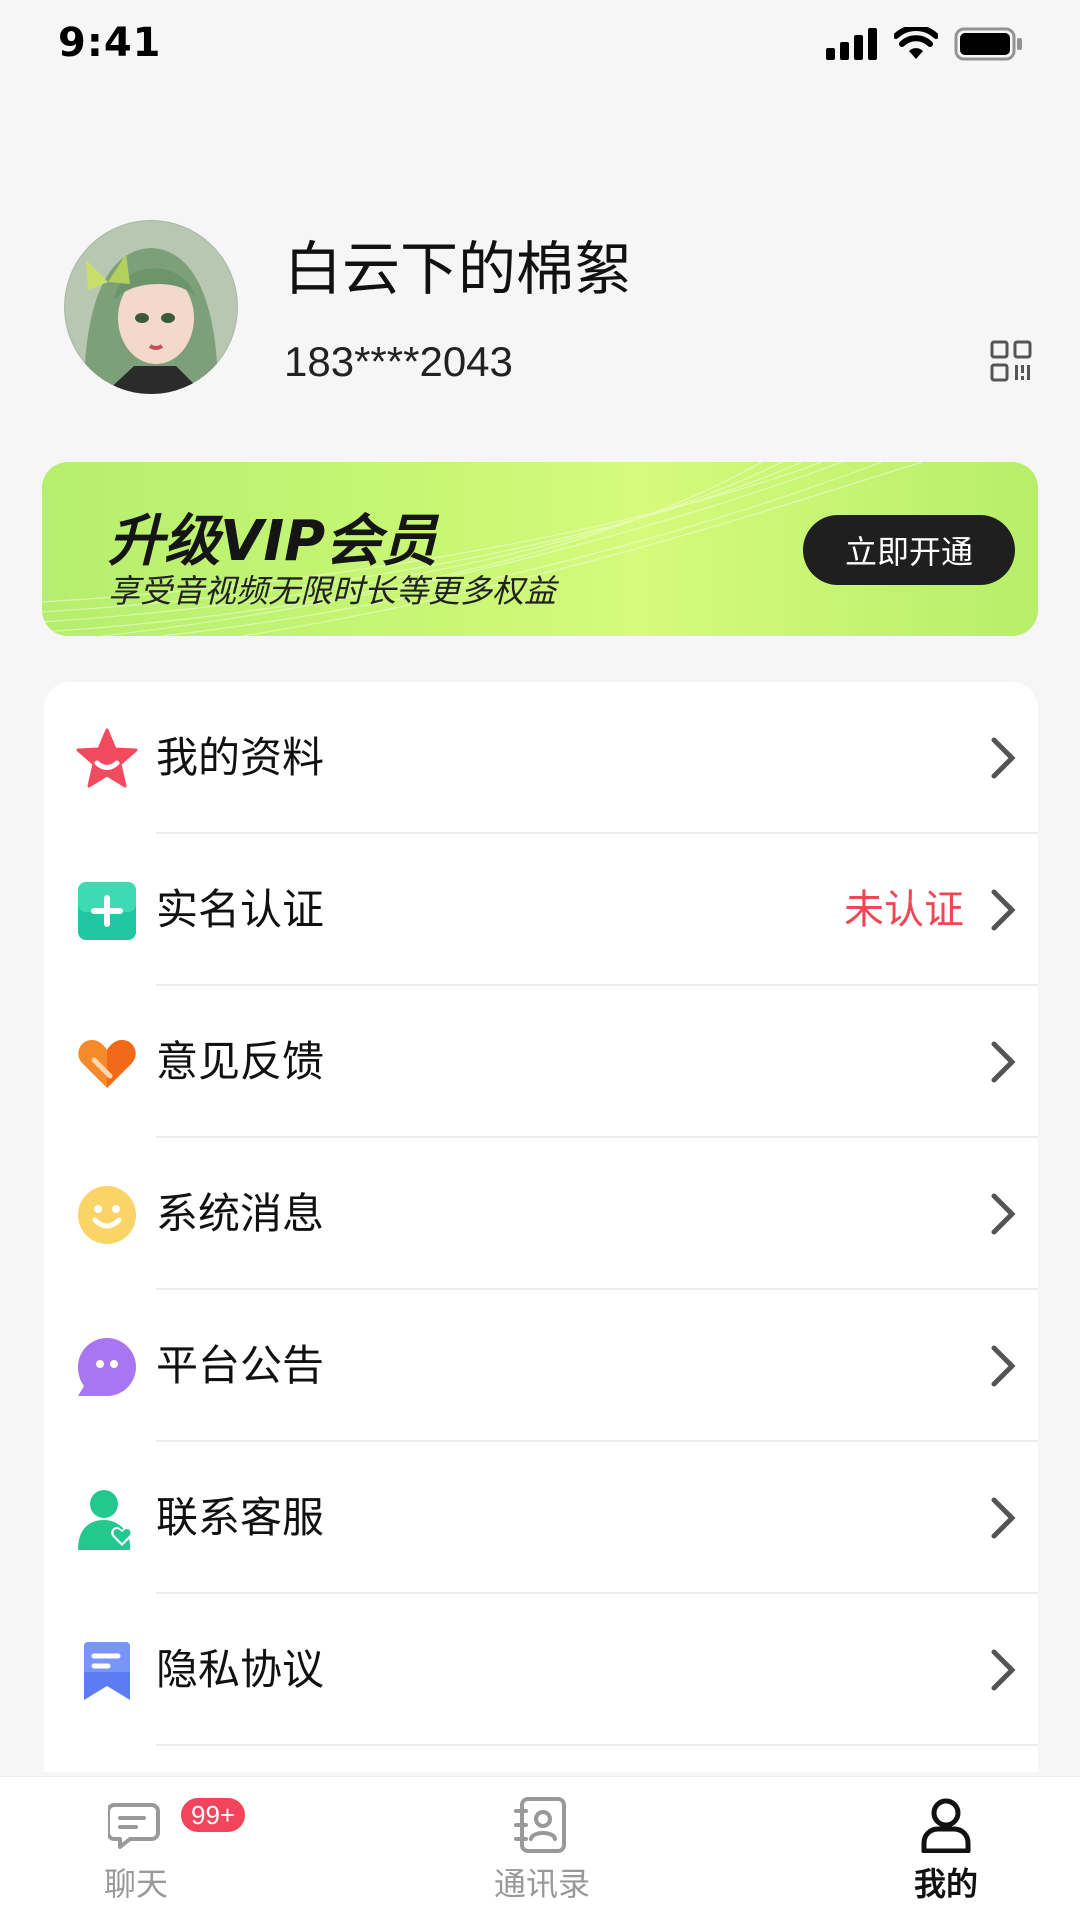 The width and height of the screenshot is (1080, 1920). I want to click on unread-badge: 99+, so click(213, 1815).